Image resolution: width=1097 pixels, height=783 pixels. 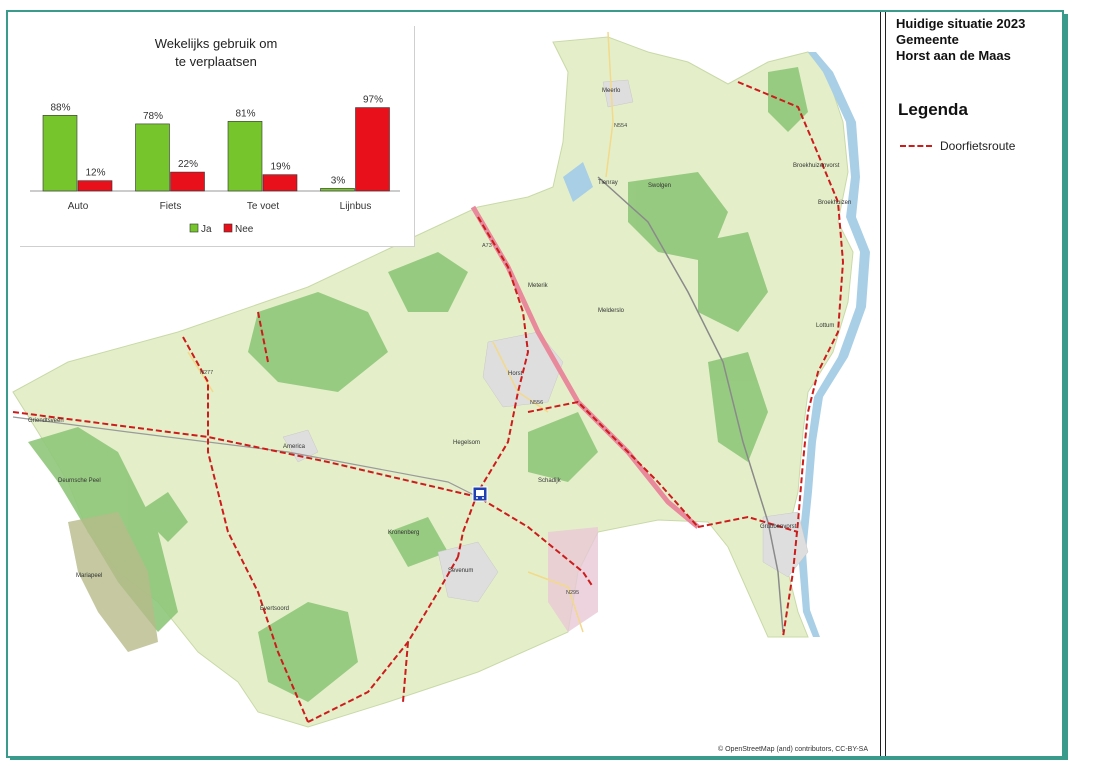 What do you see at coordinates (263, 206) in the screenshot?
I see `category-label: Te voet` at bounding box center [263, 206].